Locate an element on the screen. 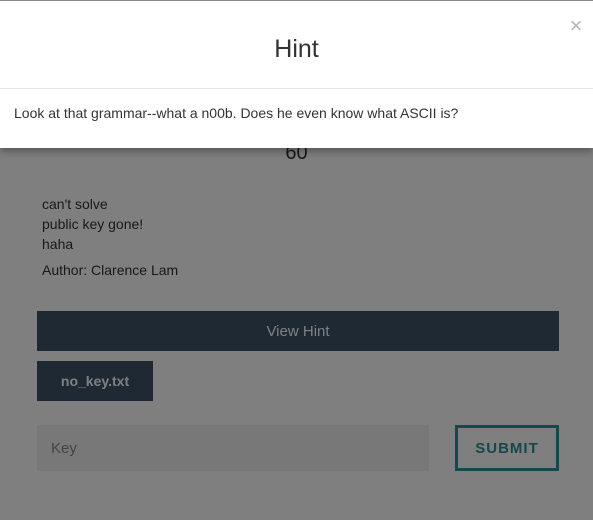 Image resolution: width=593 pixels, height=520 pixels. close-icon: × is located at coordinates (576, 26).